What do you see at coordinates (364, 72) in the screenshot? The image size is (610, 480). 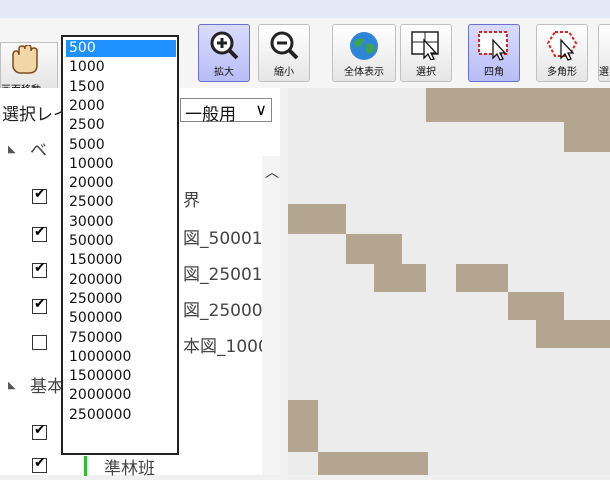 I see `full-view-label: 全体表示` at bounding box center [364, 72].